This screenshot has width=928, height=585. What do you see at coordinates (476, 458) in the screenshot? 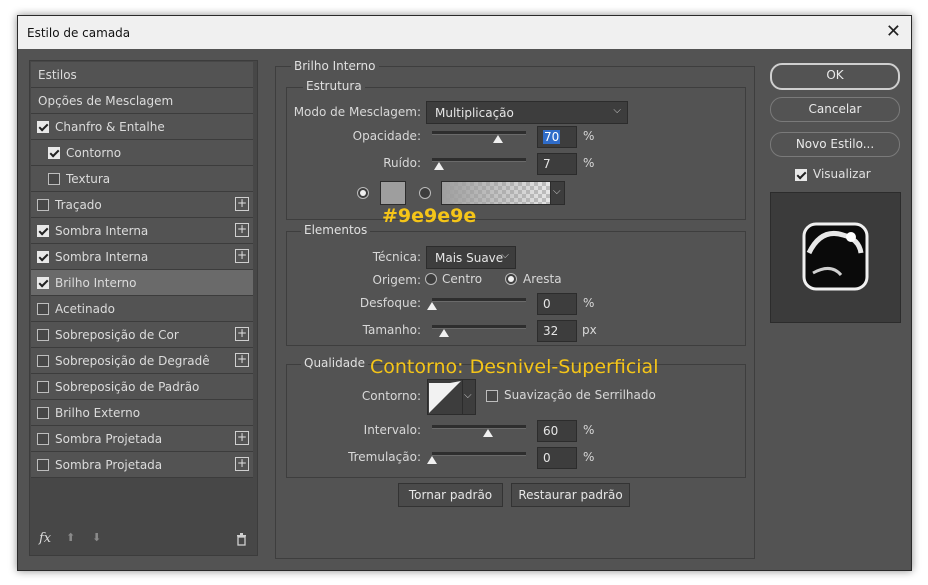
I see `jitter-slider` at bounding box center [476, 458].